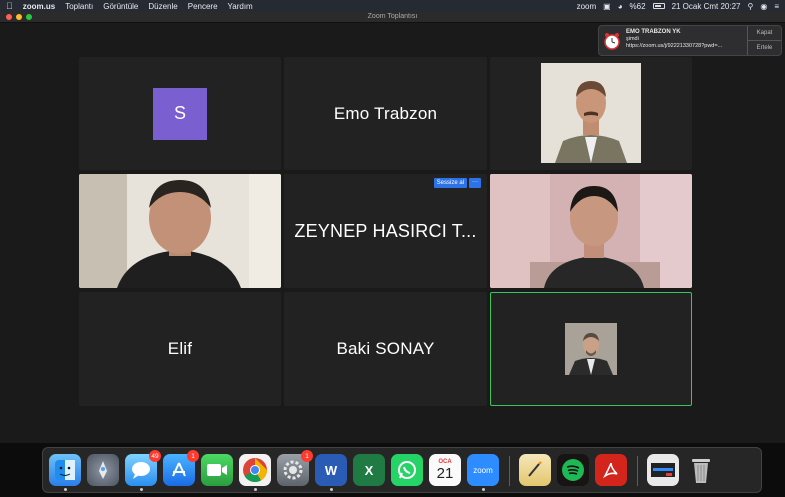 The image size is (785, 497). I want to click on battery-icon, so click(658, 6).